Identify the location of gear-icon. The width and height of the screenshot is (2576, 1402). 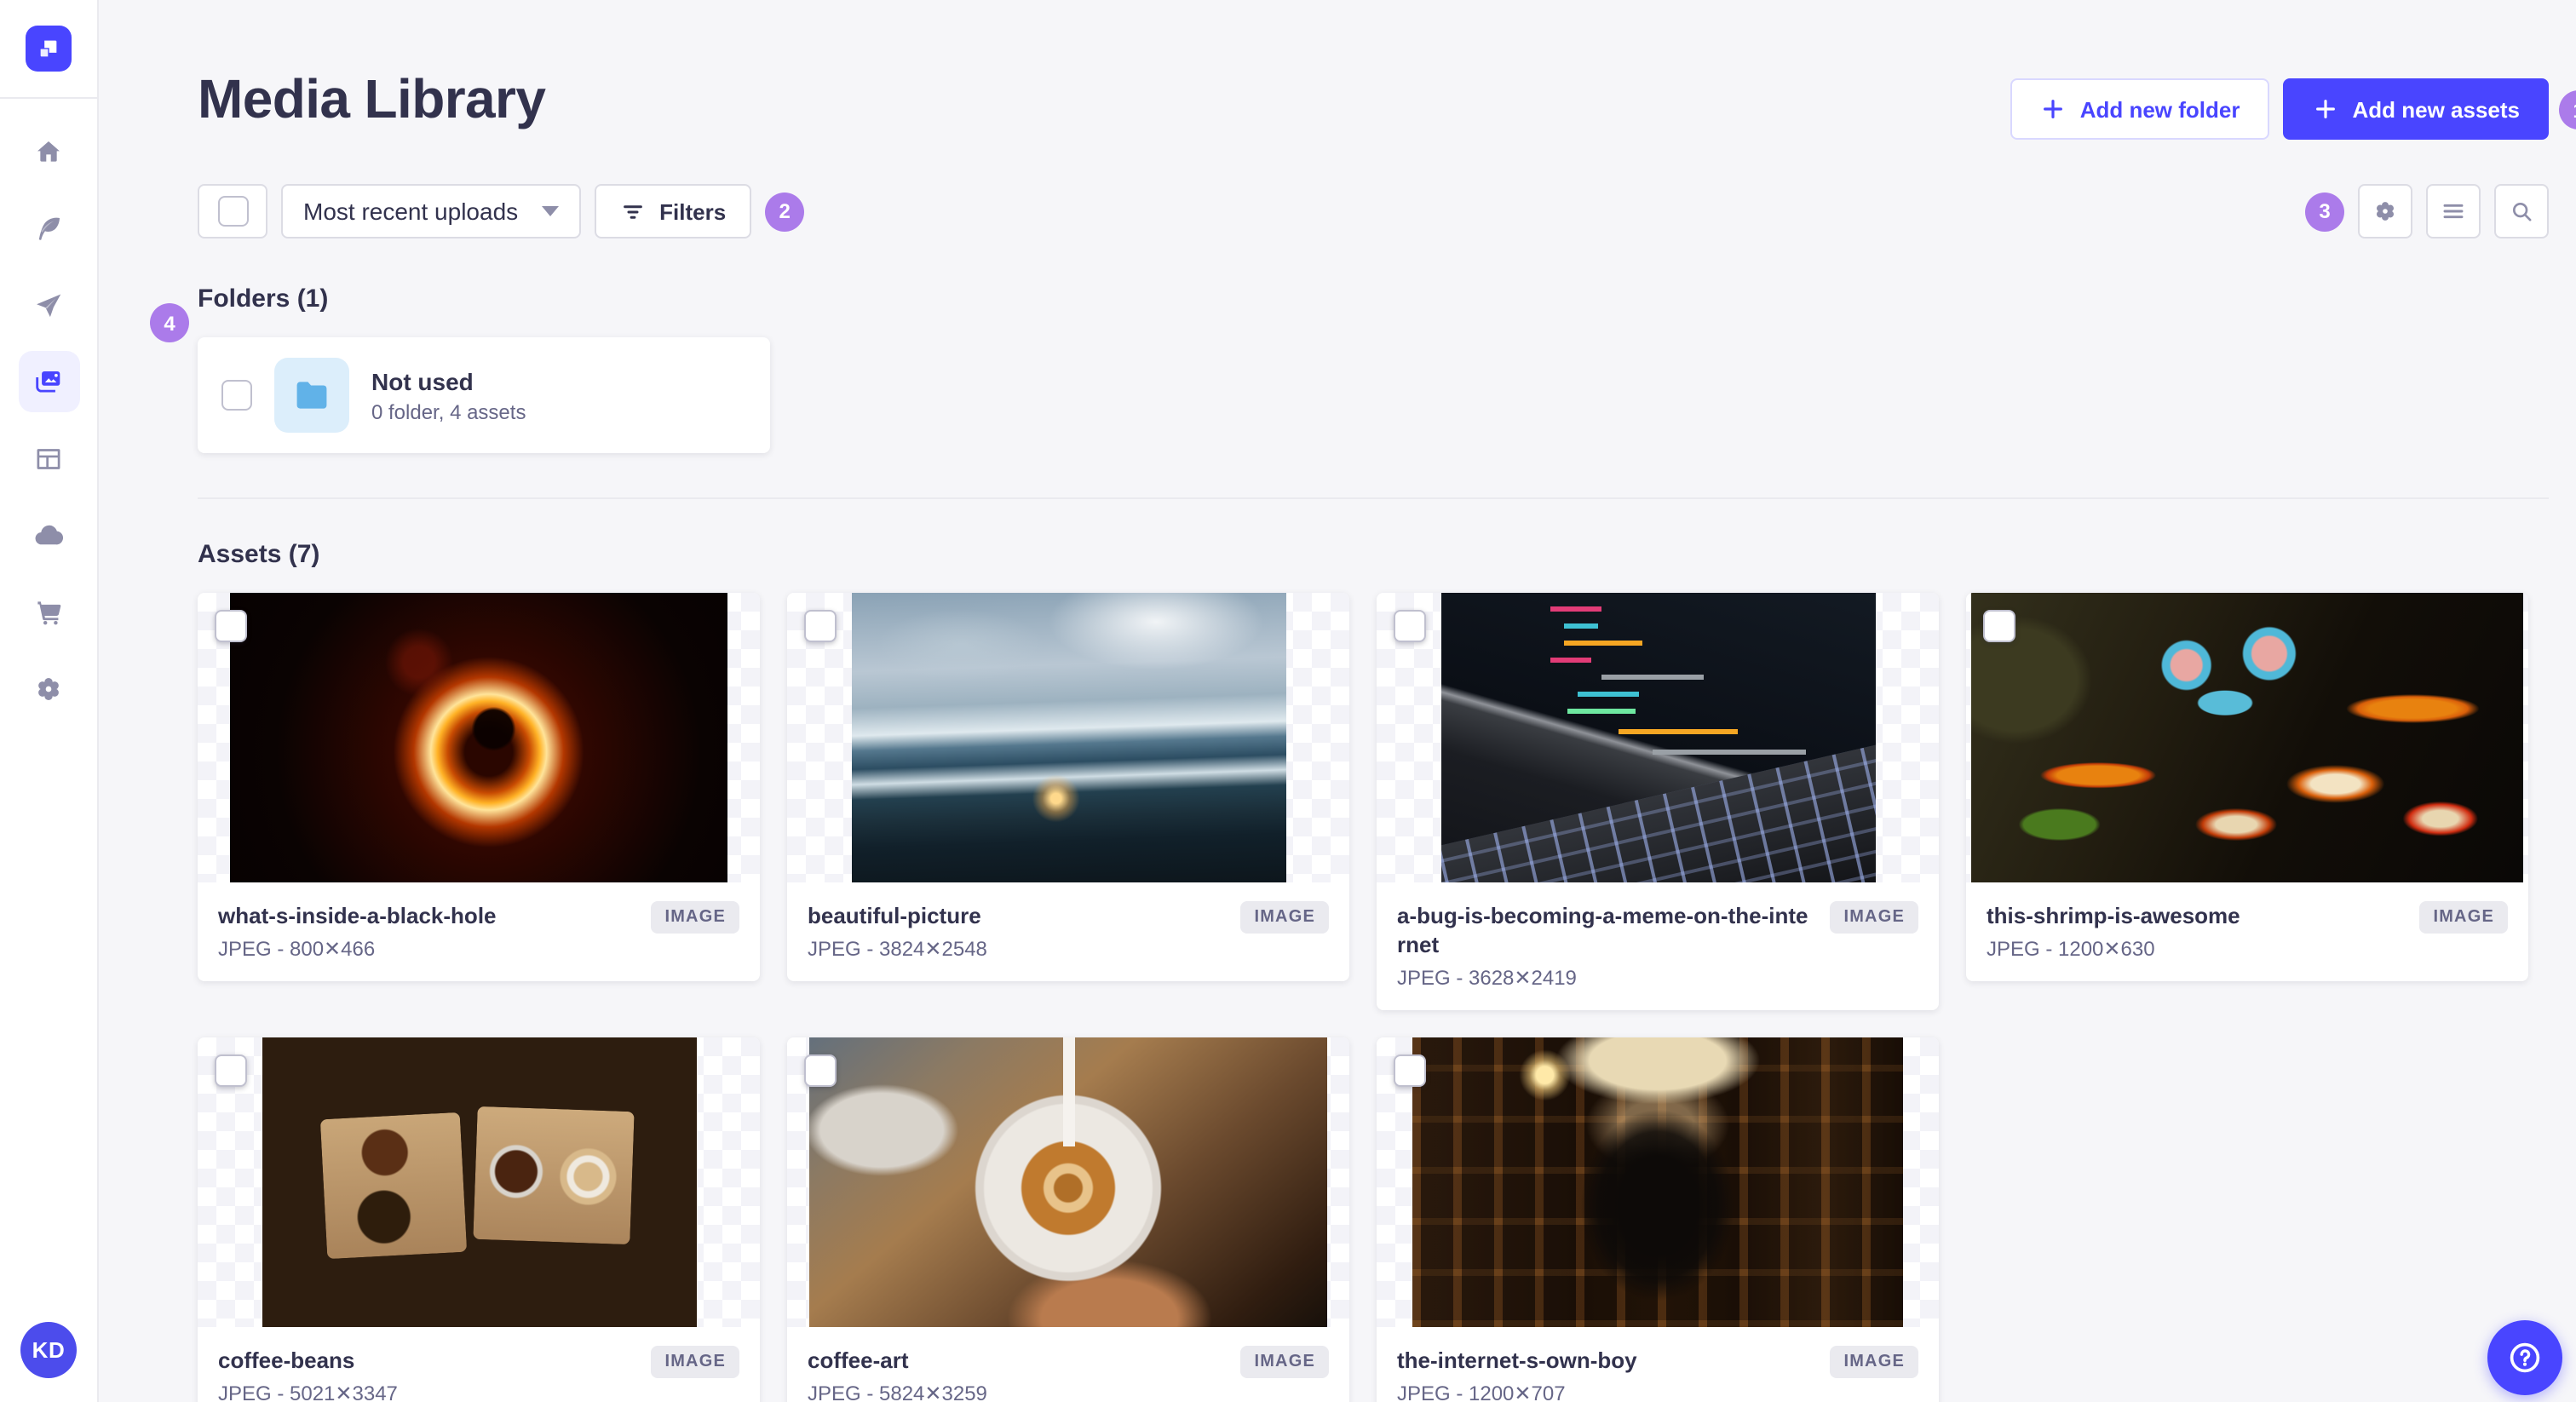
(2385, 211).